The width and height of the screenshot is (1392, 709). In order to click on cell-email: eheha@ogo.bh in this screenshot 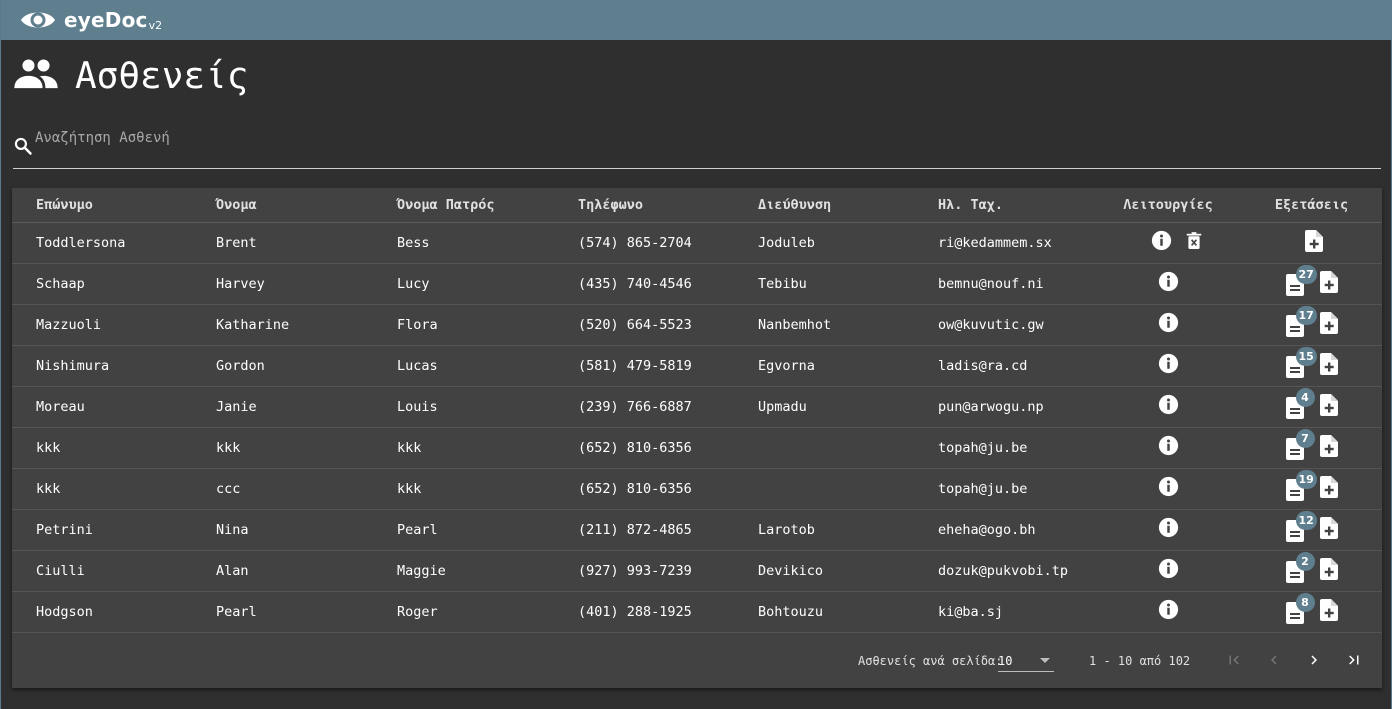, I will do `click(1004, 530)`.